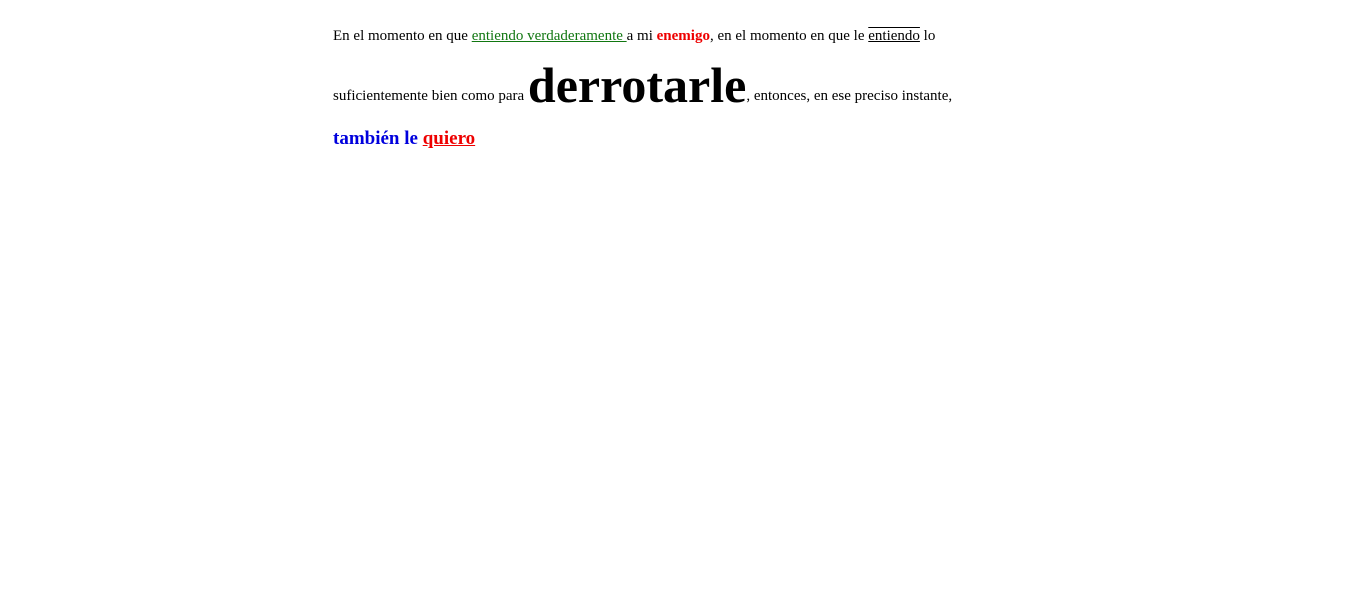  What do you see at coordinates (637, 85) in the screenshot?
I see `large-word: derrotarle` at bounding box center [637, 85].